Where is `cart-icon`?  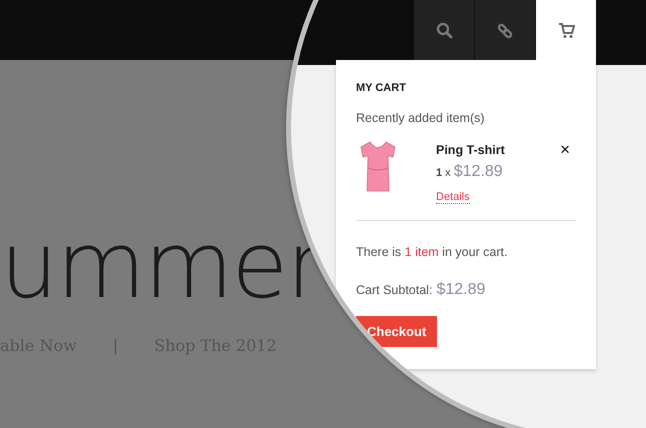 cart-icon is located at coordinates (566, 30).